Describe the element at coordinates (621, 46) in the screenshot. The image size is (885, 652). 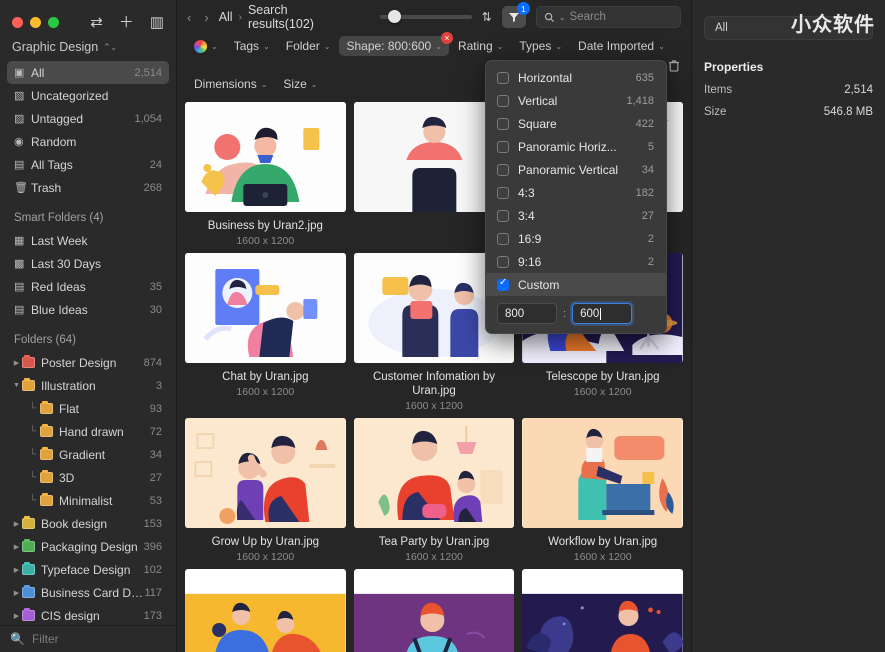
I see `filter-chip-date-imported: Date Imported ⌄` at that location.